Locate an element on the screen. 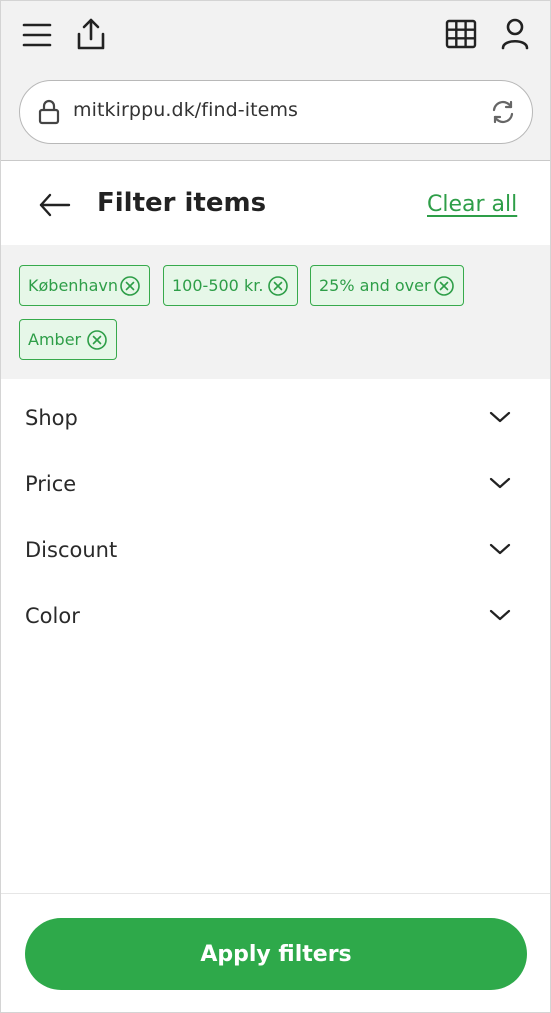  filter-section-label: Discount is located at coordinates (71, 550).